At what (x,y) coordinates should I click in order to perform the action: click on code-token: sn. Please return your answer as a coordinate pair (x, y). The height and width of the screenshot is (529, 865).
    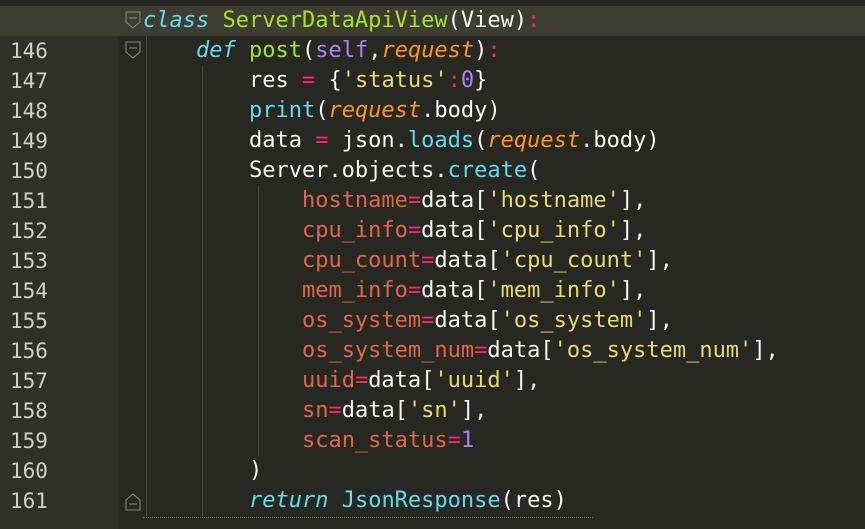
    Looking at the image, I should click on (315, 410).